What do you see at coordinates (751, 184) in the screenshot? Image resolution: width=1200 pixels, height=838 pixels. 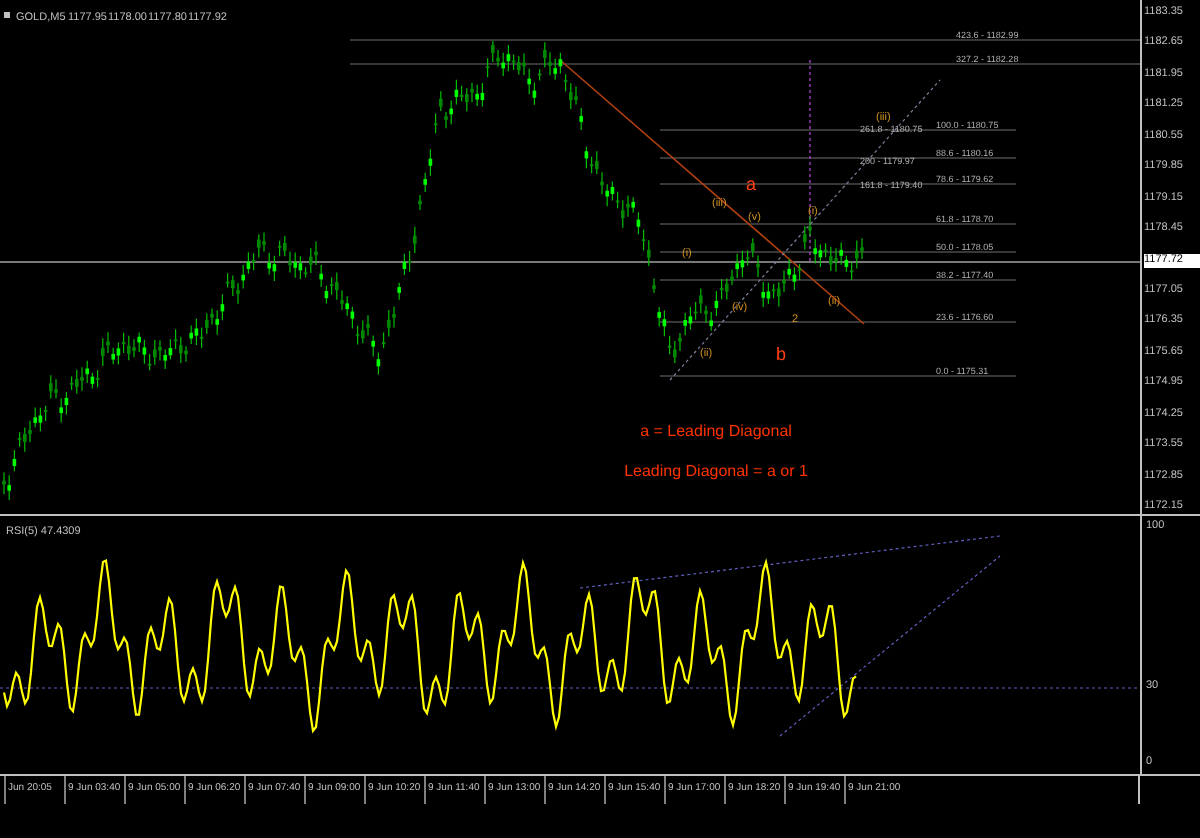 I see `wave-label: a` at bounding box center [751, 184].